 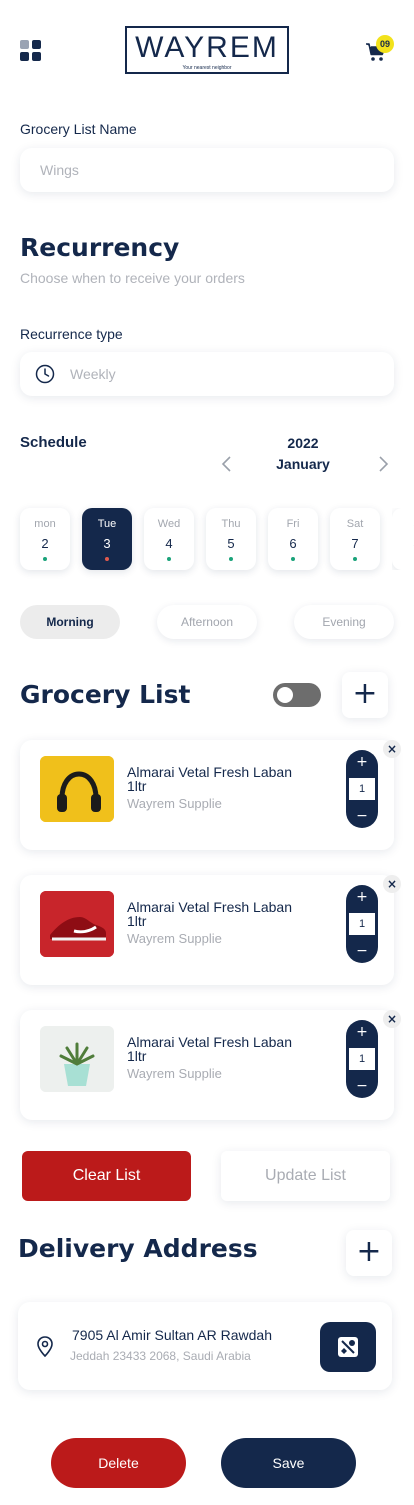 What do you see at coordinates (45, 1349) in the screenshot?
I see `location-pin-icon` at bounding box center [45, 1349].